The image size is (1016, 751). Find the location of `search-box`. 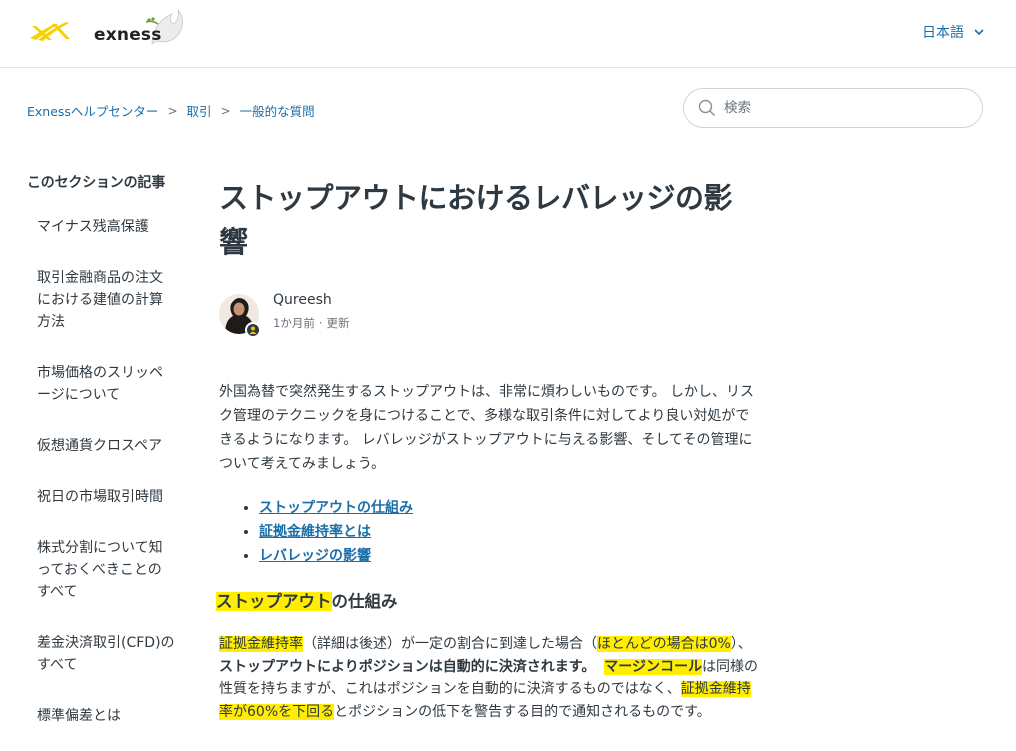

search-box is located at coordinates (833, 108).